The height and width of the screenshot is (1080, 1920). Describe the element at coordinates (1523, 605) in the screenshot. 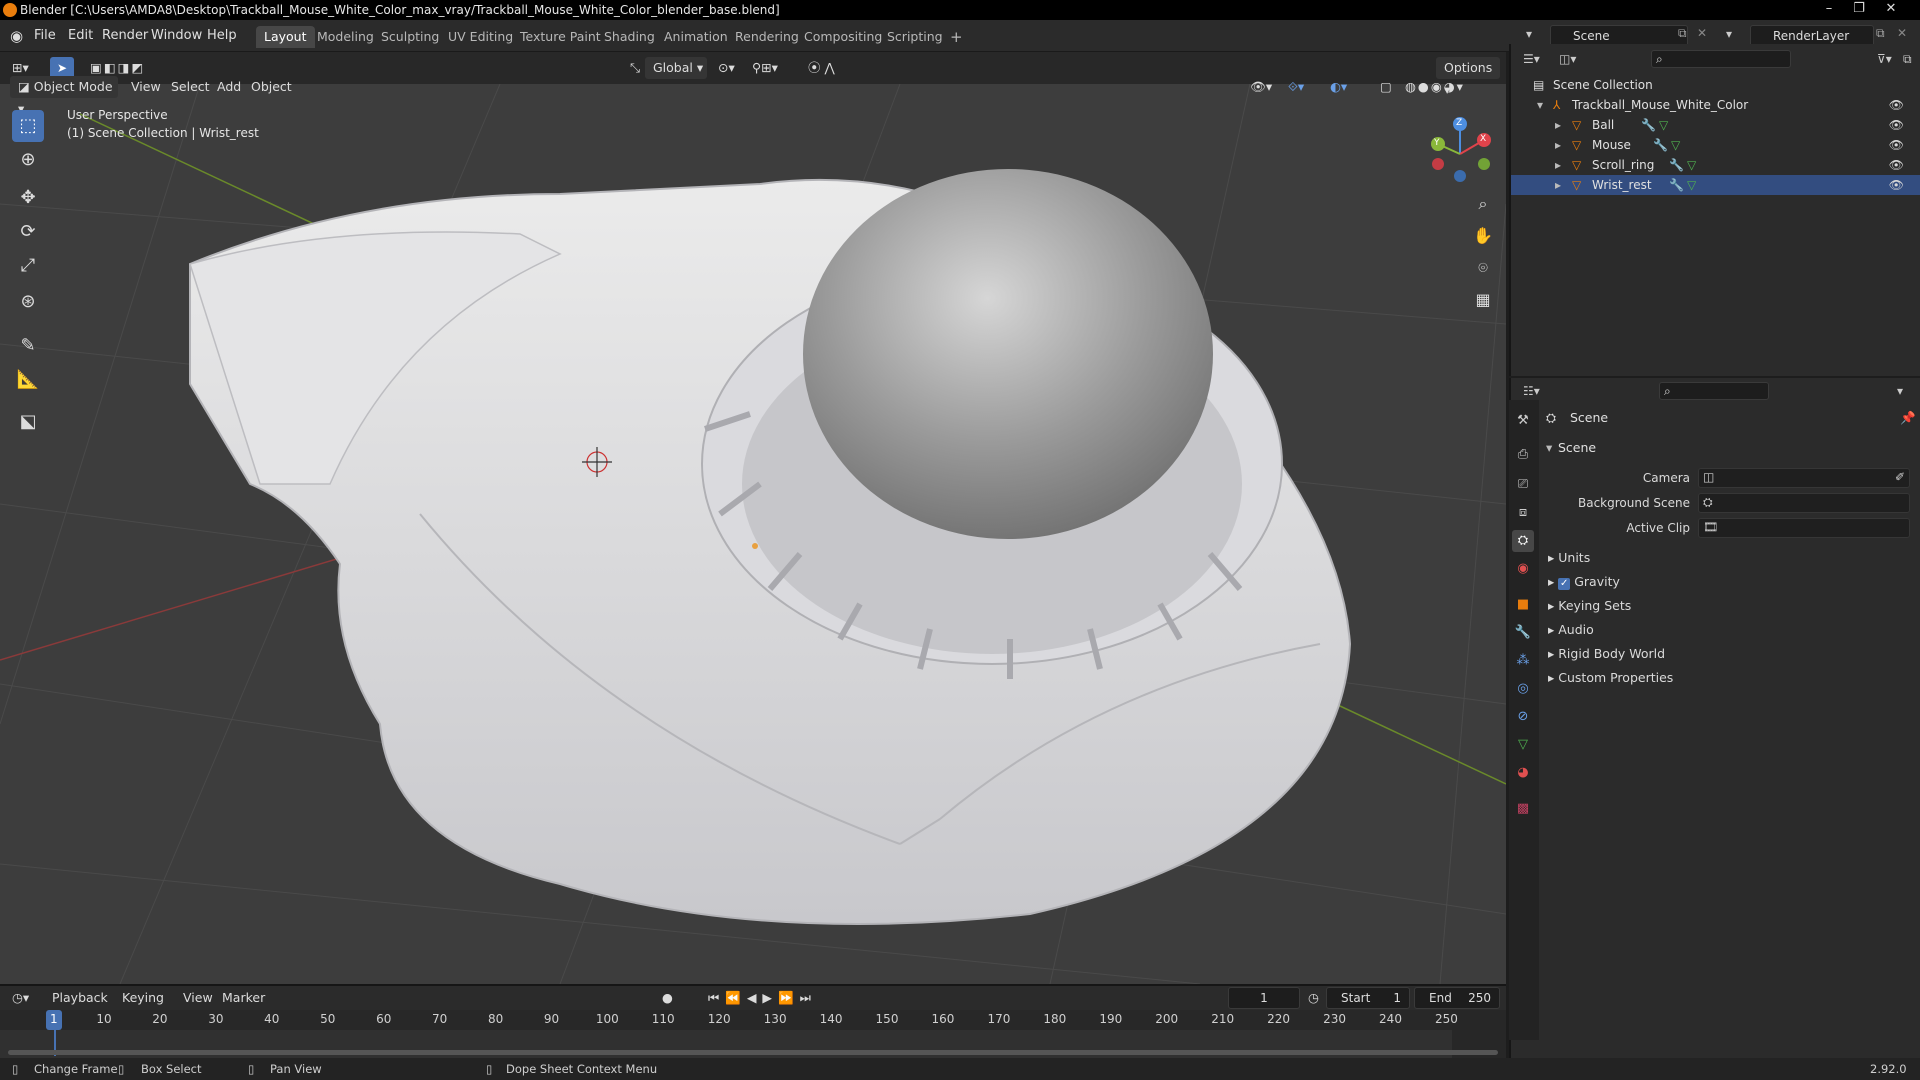

I see `tab-object-icon: ■` at that location.